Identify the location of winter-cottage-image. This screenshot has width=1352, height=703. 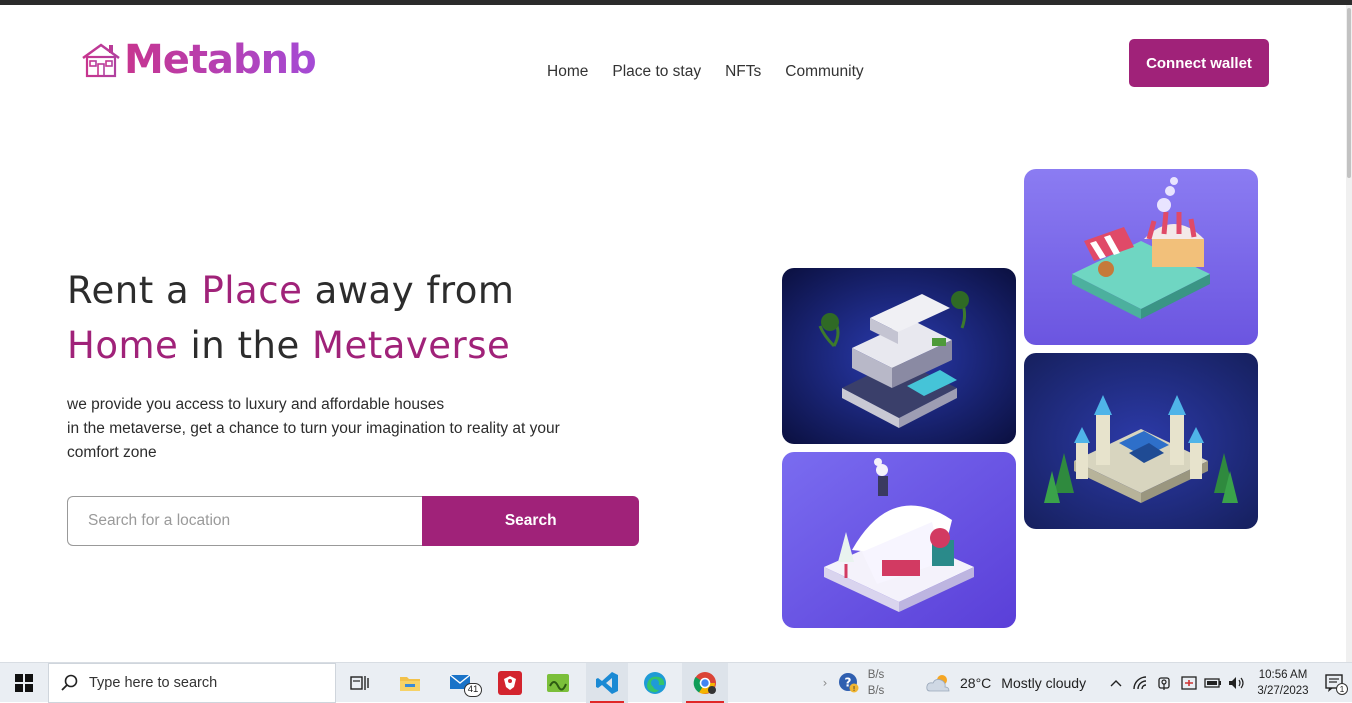
(899, 540).